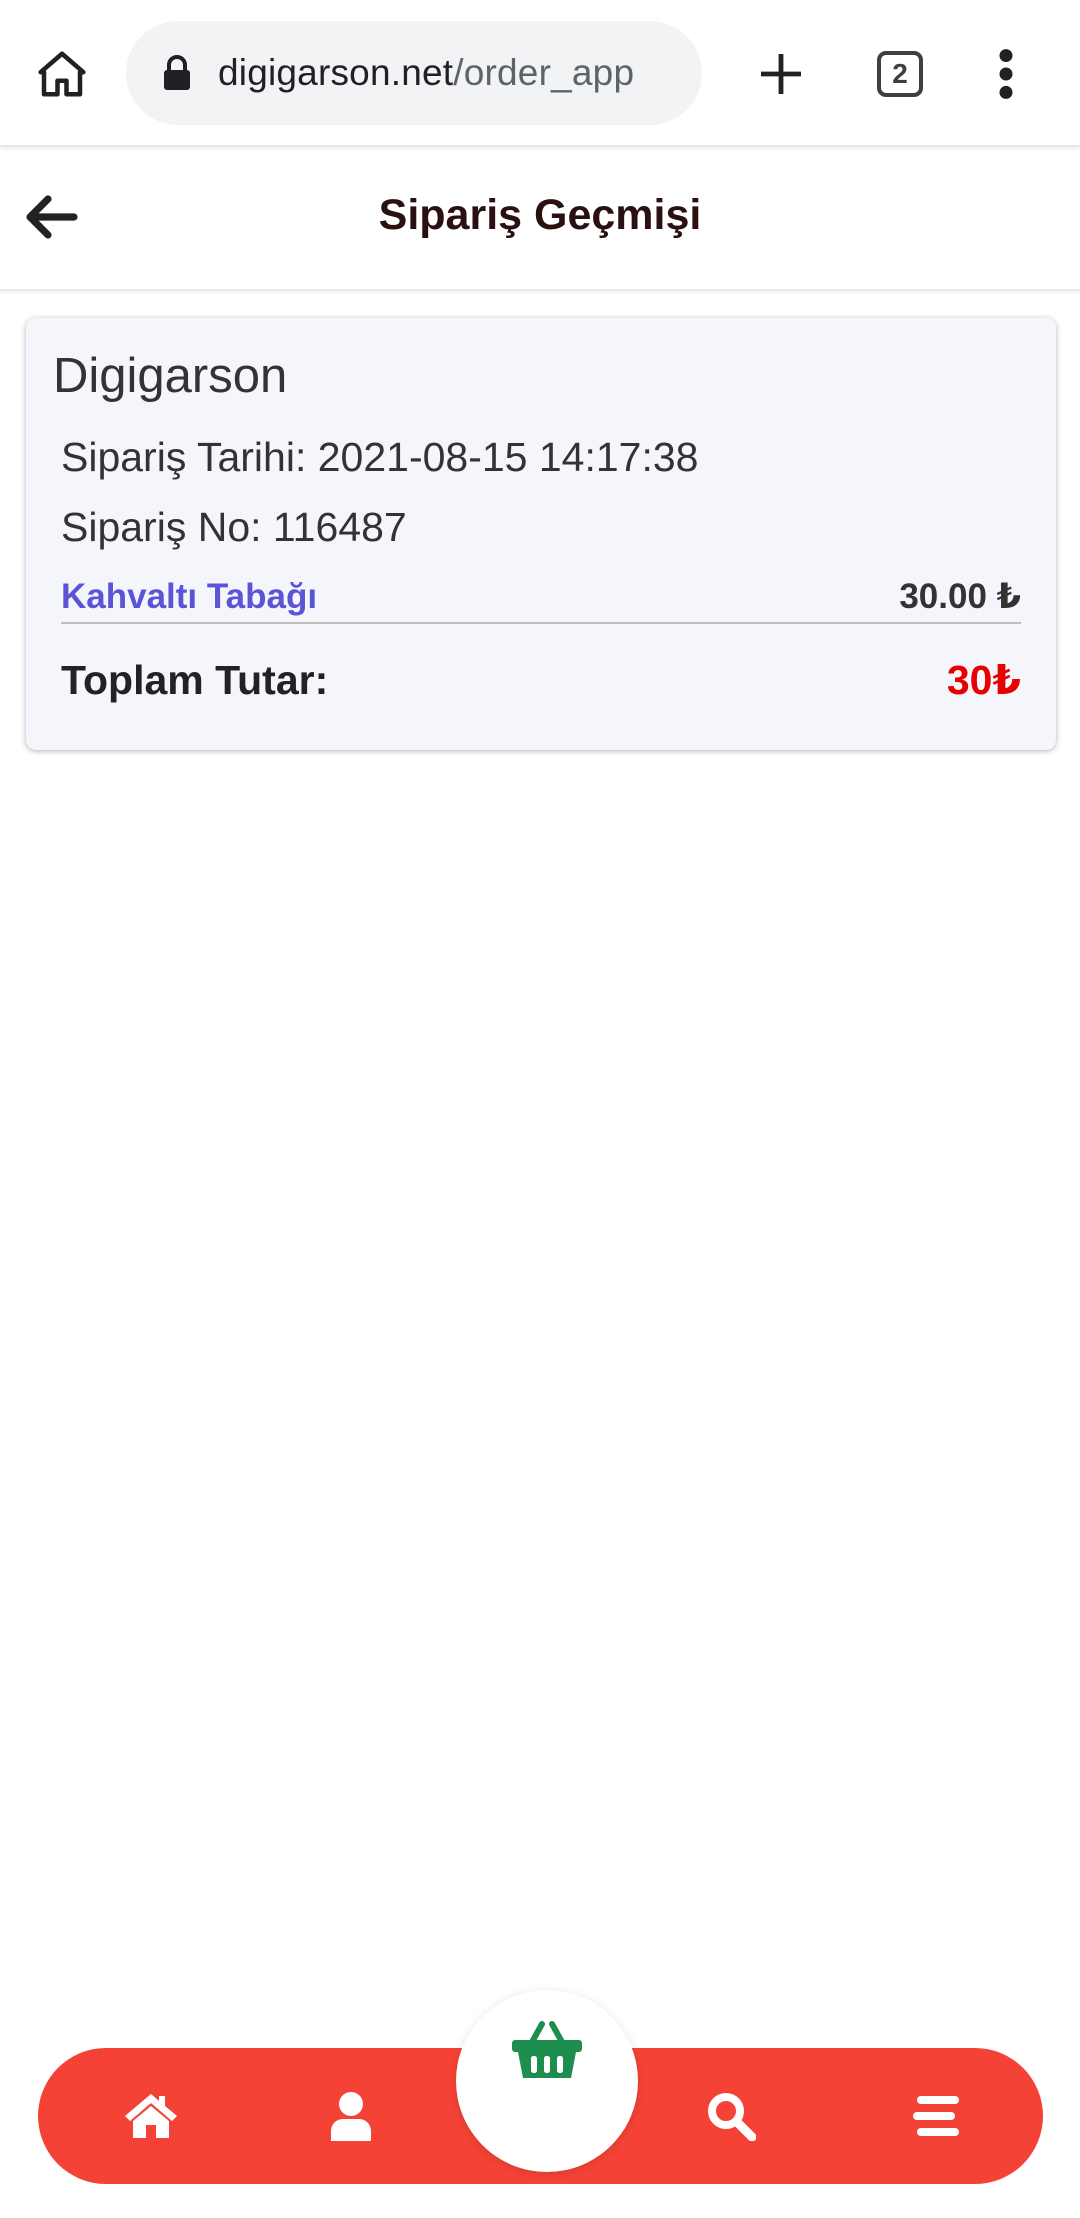  Describe the element at coordinates (547, 2081) in the screenshot. I see `cart-button` at that location.